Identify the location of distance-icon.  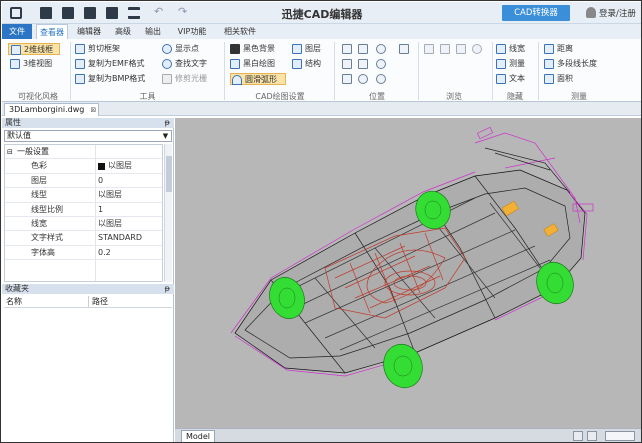
(549, 49).